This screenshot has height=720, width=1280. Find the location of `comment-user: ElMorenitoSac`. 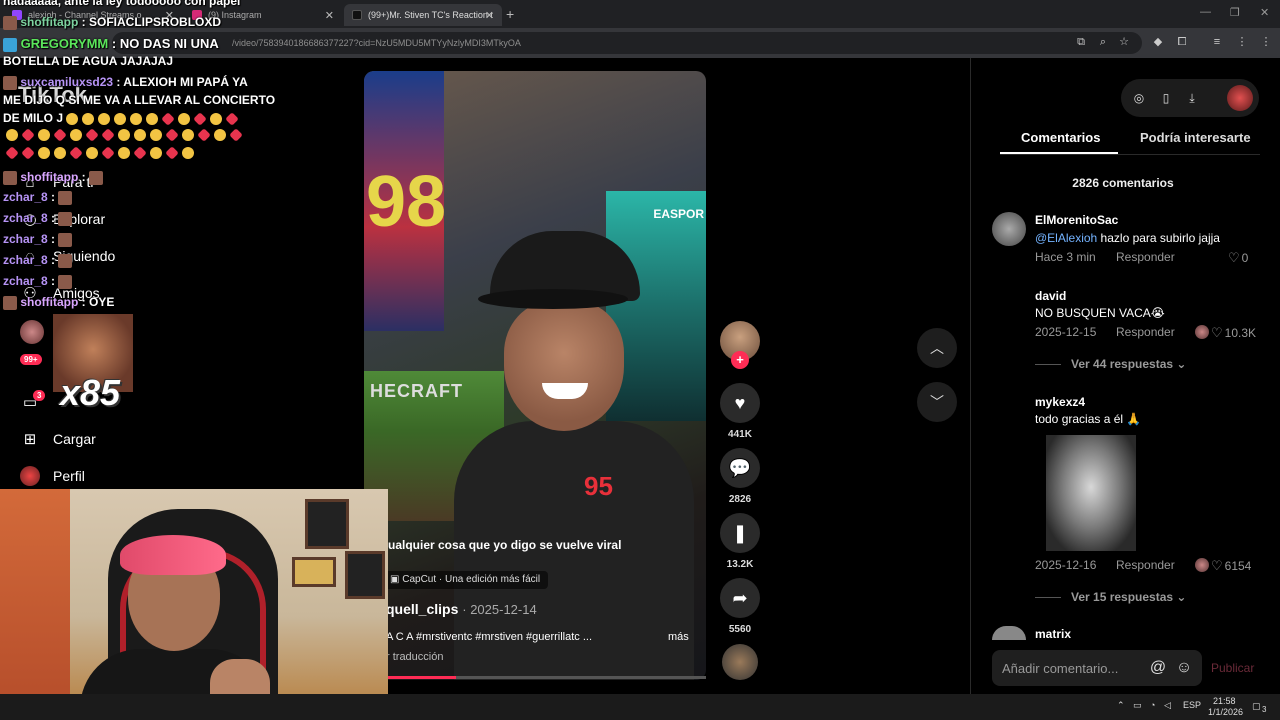

comment-user: ElMorenitoSac is located at coordinates (1076, 220).